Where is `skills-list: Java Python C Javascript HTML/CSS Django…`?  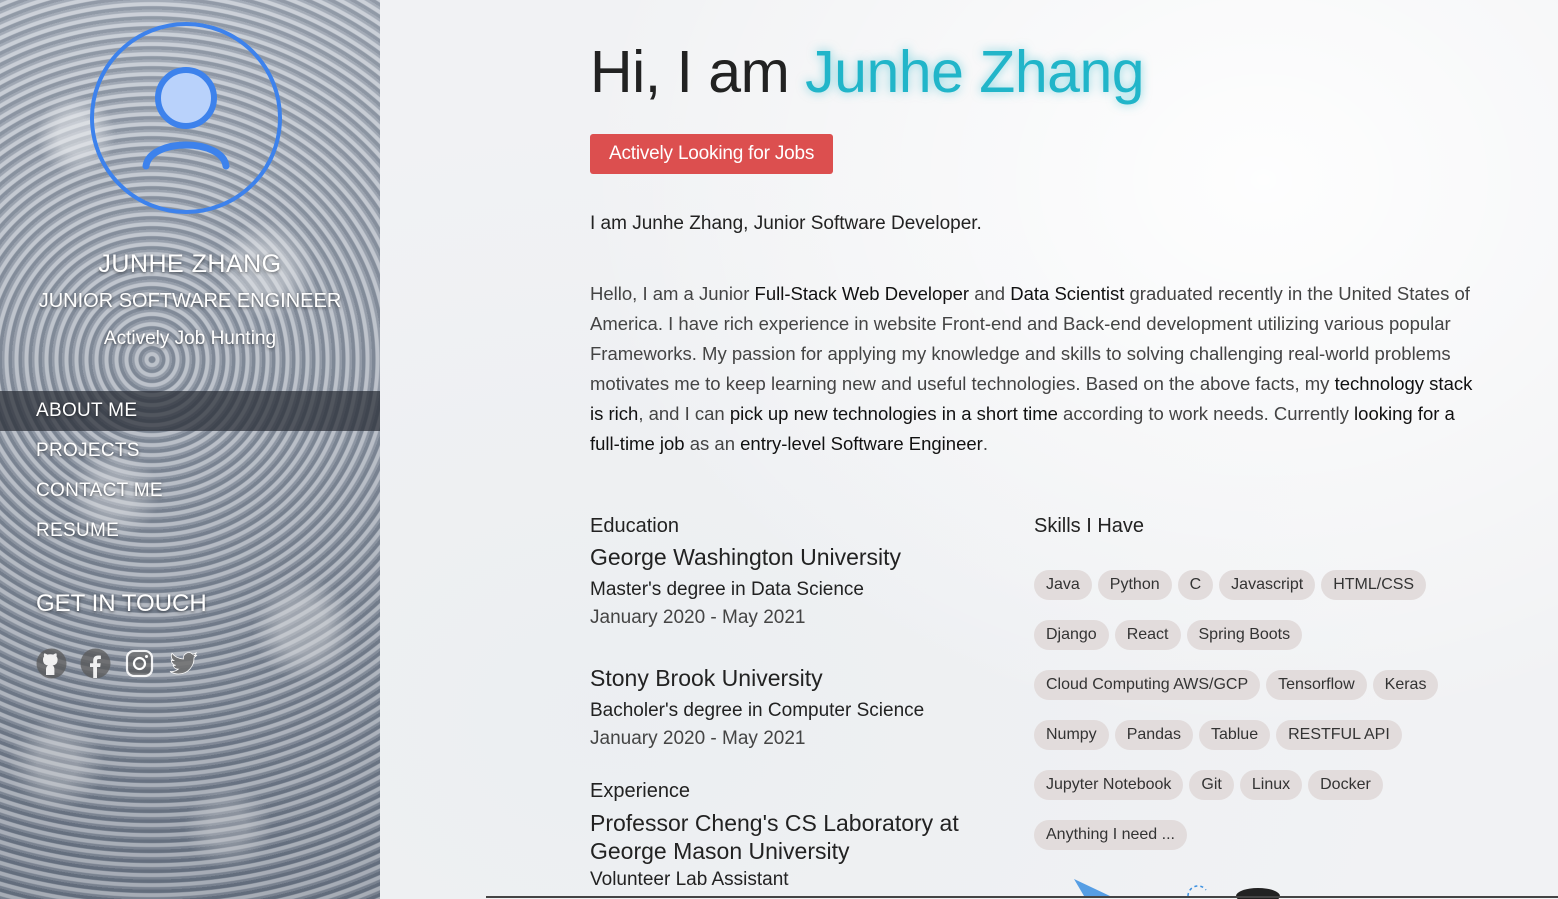
skills-list: Java Python C Javascript HTML/CSS Django… is located at coordinates (1244, 710).